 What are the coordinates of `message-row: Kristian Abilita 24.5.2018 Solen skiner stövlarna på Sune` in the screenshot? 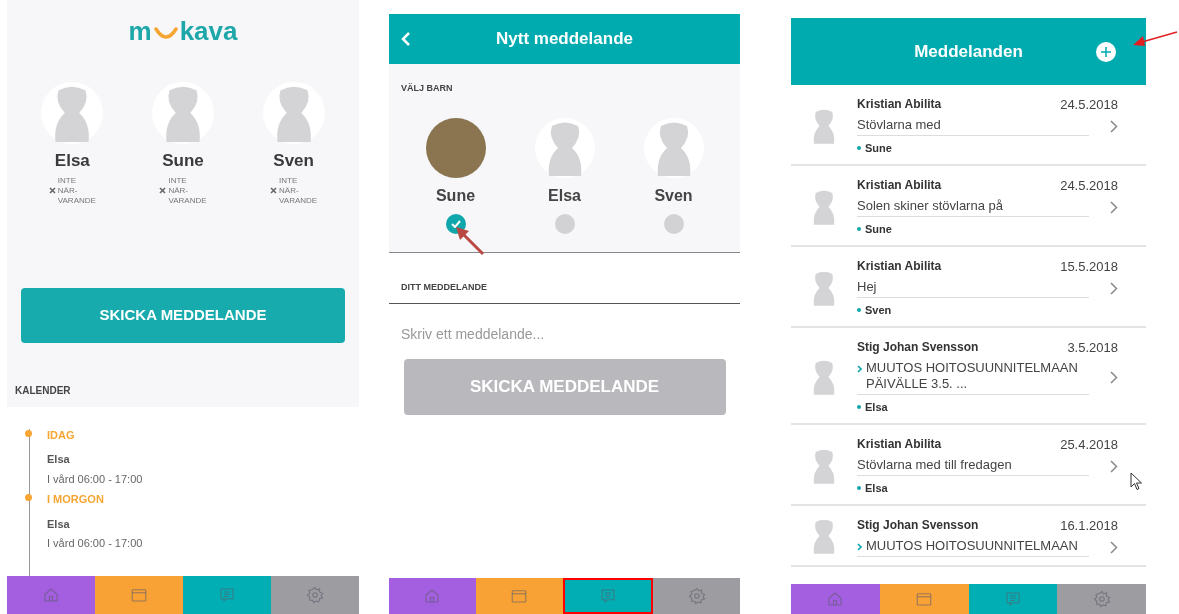 It's located at (968, 206).